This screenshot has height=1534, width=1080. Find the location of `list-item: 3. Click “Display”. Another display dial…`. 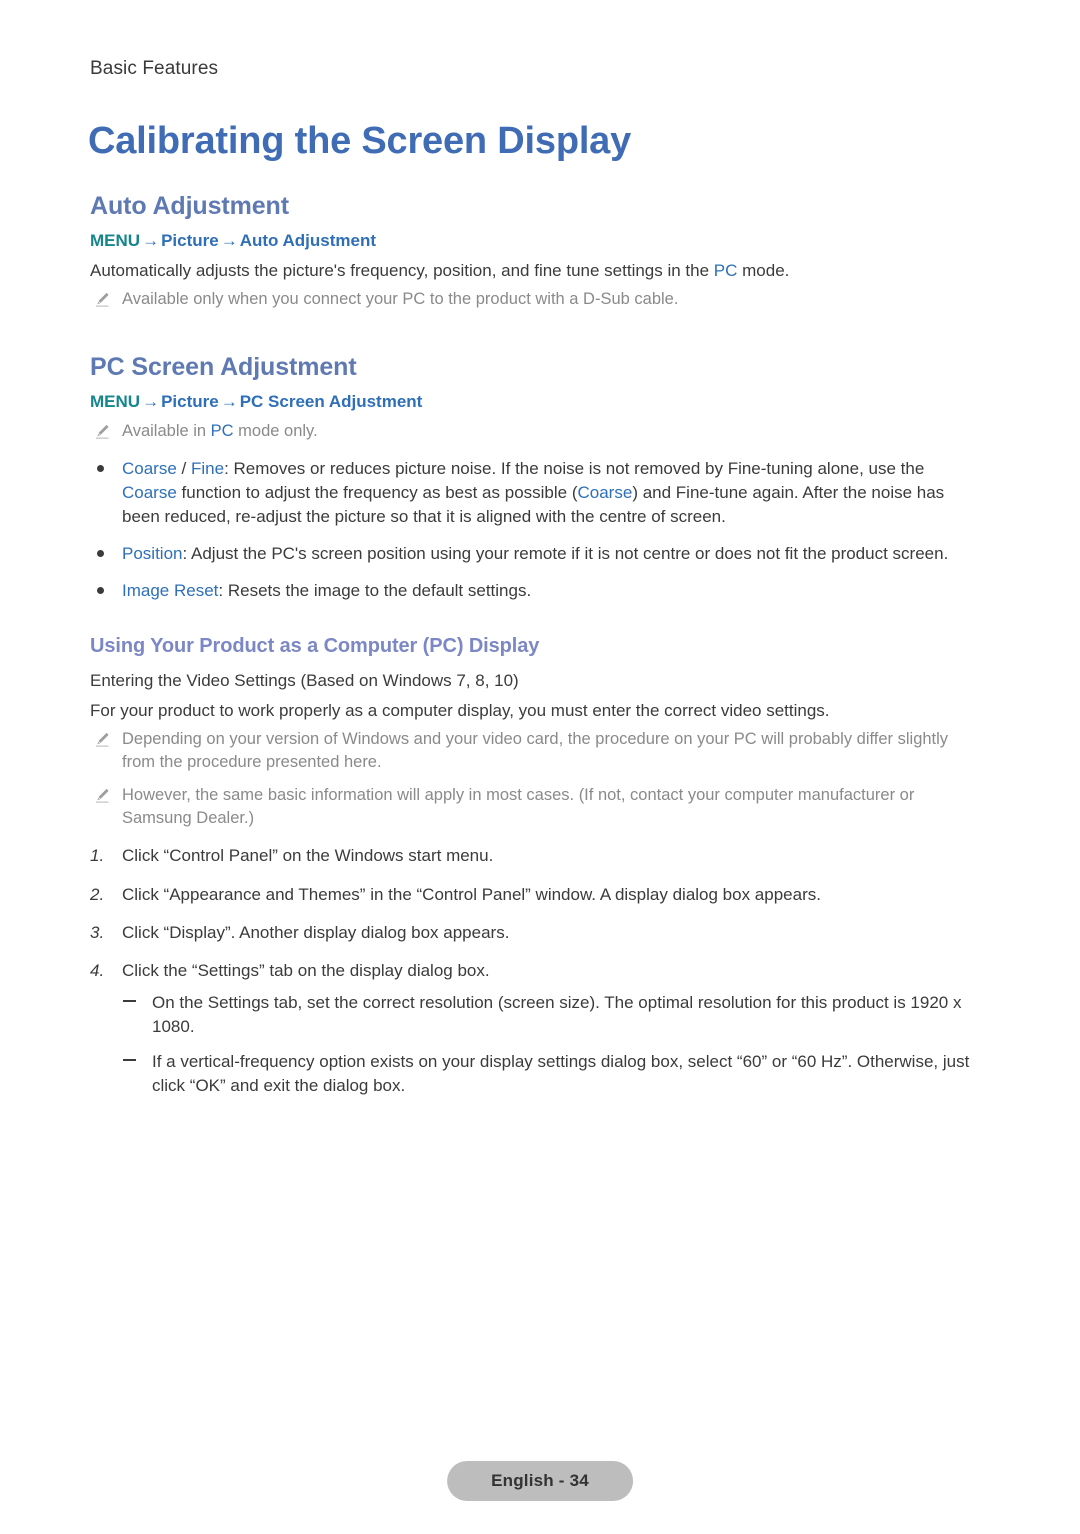

list-item: 3. Click “Display”. Another display dial… is located at coordinates (535, 933).